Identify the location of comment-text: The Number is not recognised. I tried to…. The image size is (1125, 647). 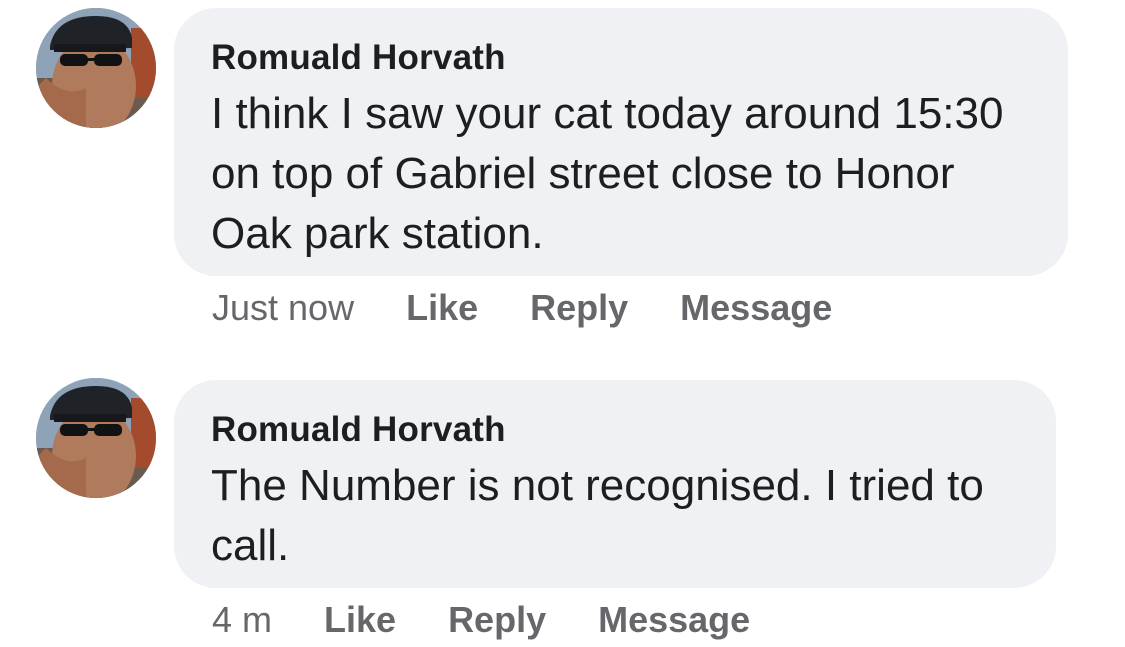
(597, 515).